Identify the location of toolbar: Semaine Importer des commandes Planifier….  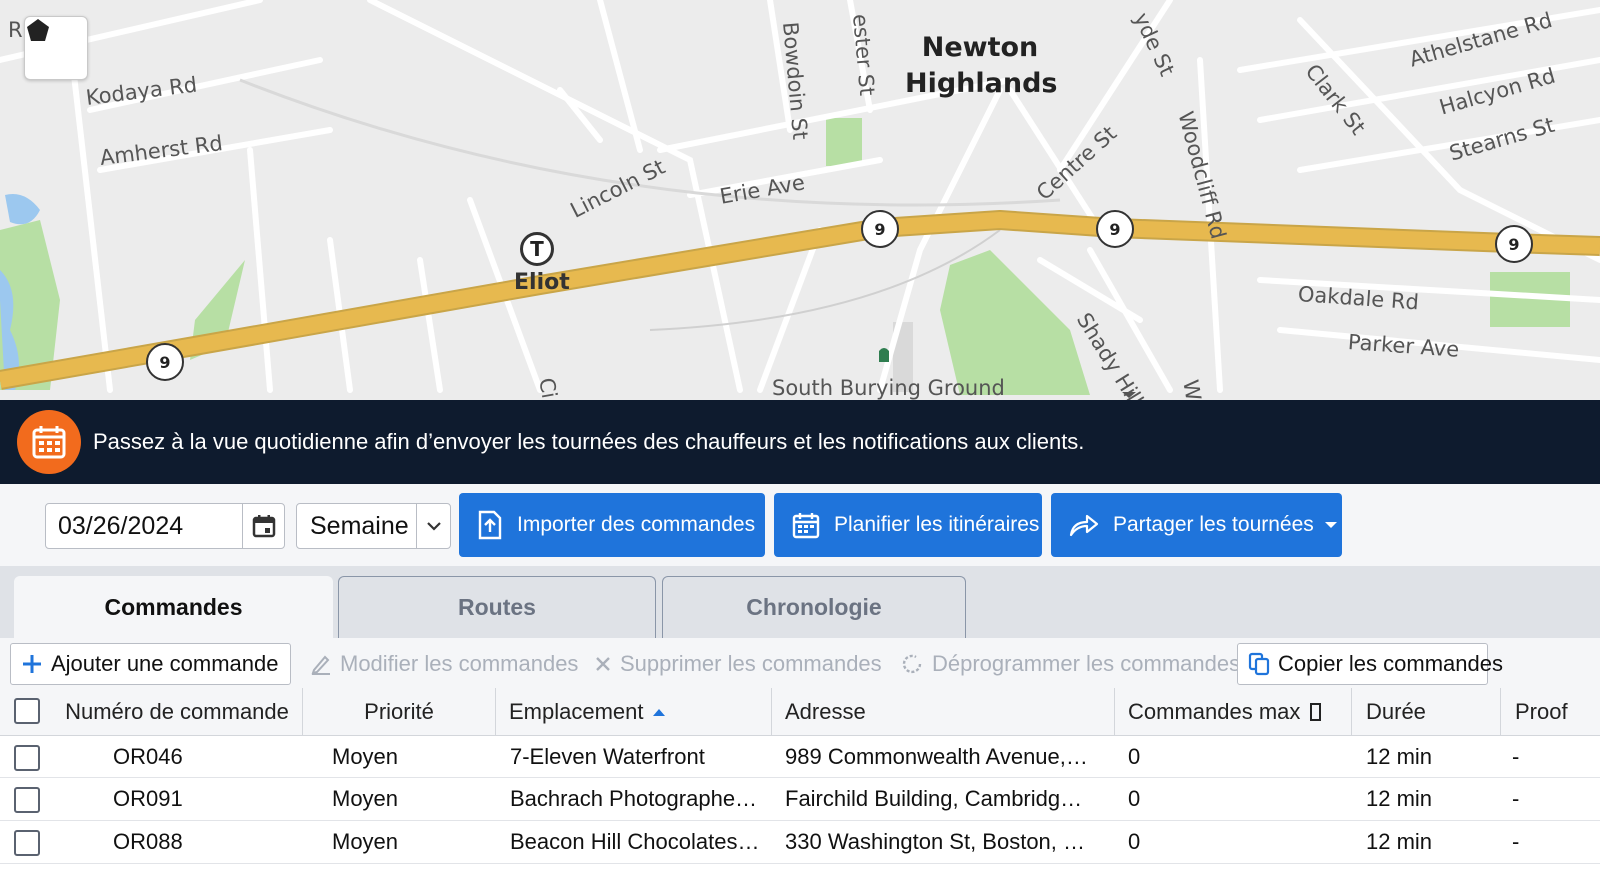
(800, 525).